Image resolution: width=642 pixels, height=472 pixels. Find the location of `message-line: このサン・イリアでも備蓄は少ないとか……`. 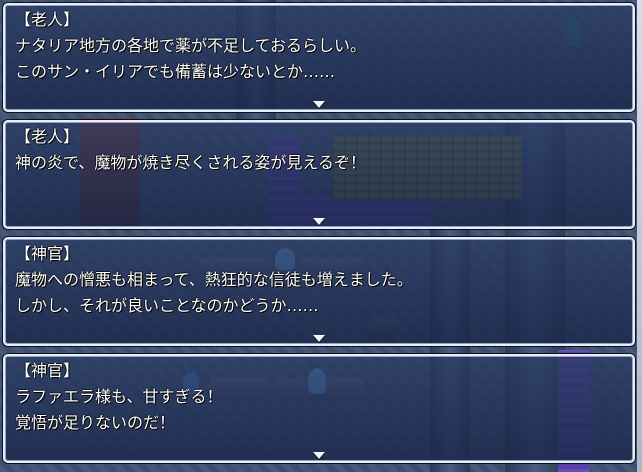

message-line: このサン・イリアでも備蓄は少ないとか…… is located at coordinates (175, 71).